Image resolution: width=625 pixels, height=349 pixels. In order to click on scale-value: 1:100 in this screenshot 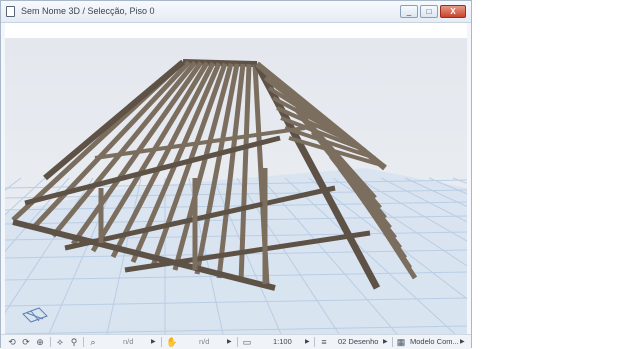, I will do `click(282, 342)`.